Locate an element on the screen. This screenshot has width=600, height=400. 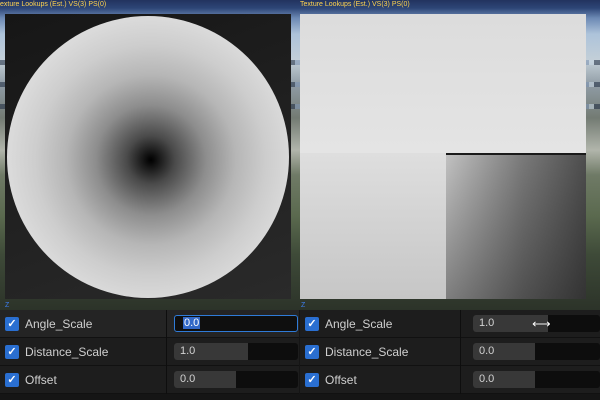
distance-scale-input: 1.0 is located at coordinates (236, 351).